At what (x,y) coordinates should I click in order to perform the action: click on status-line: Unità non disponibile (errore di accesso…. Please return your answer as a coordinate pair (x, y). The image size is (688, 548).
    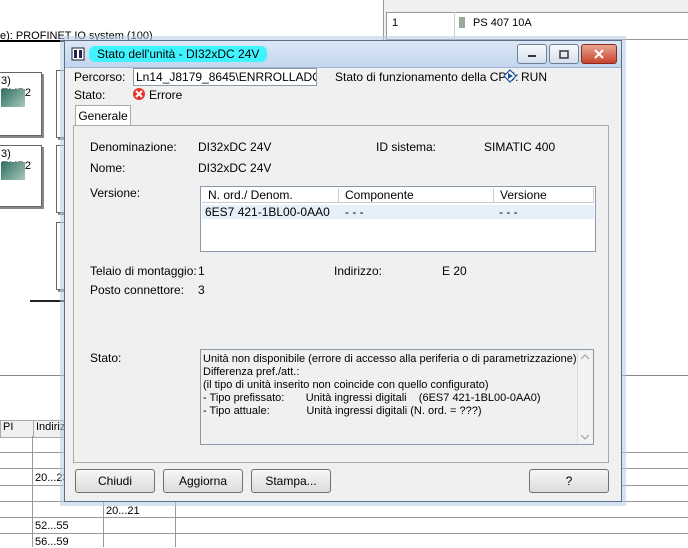
    Looking at the image, I should click on (390, 359).